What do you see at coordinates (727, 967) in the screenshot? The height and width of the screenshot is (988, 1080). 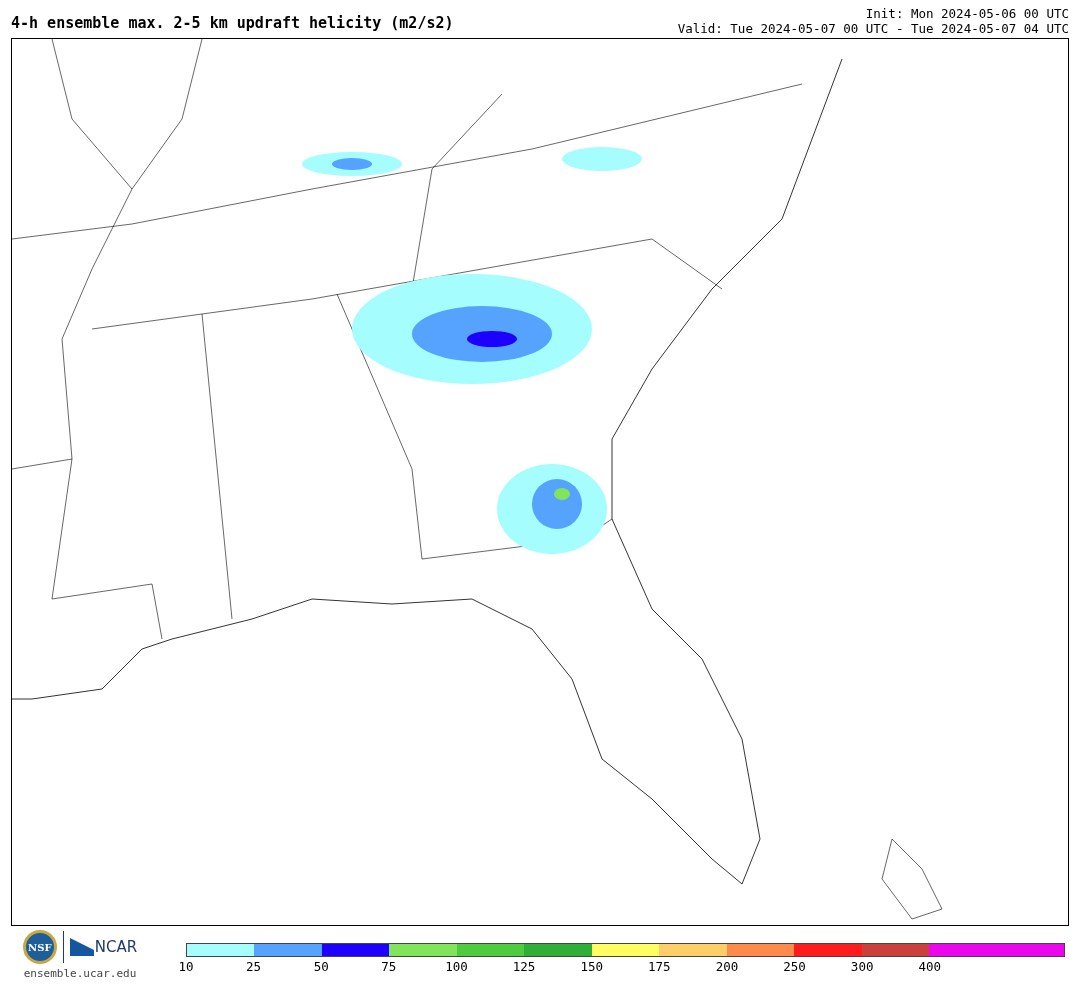 I see `colorbar-label: 200` at bounding box center [727, 967].